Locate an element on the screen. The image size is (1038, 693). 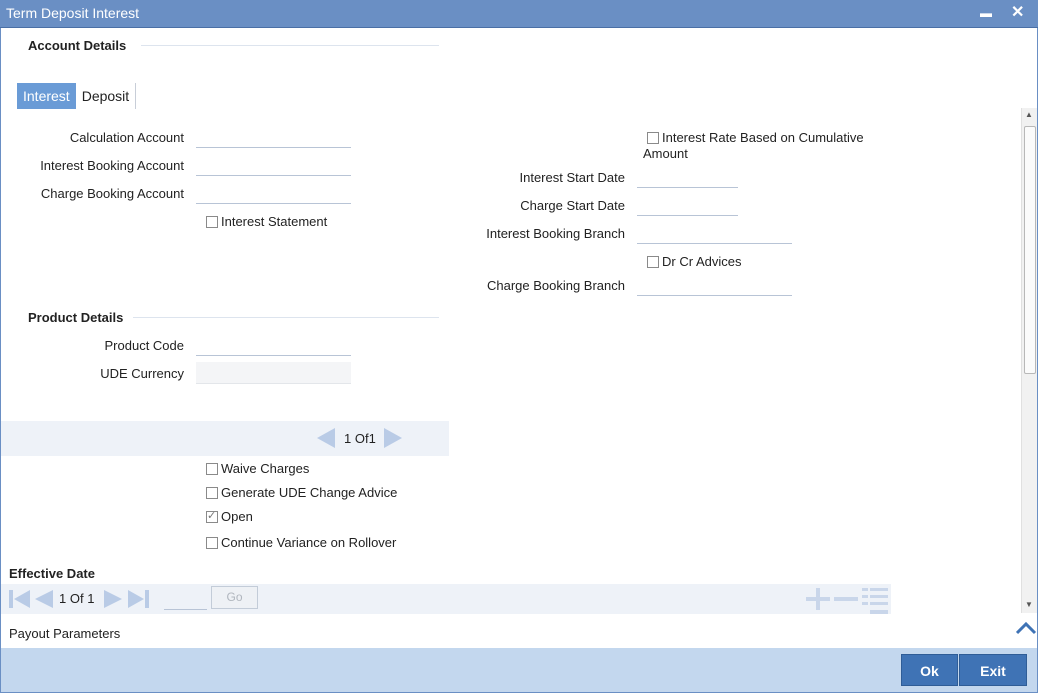
account-details-heading: Account Details is located at coordinates (77, 45).